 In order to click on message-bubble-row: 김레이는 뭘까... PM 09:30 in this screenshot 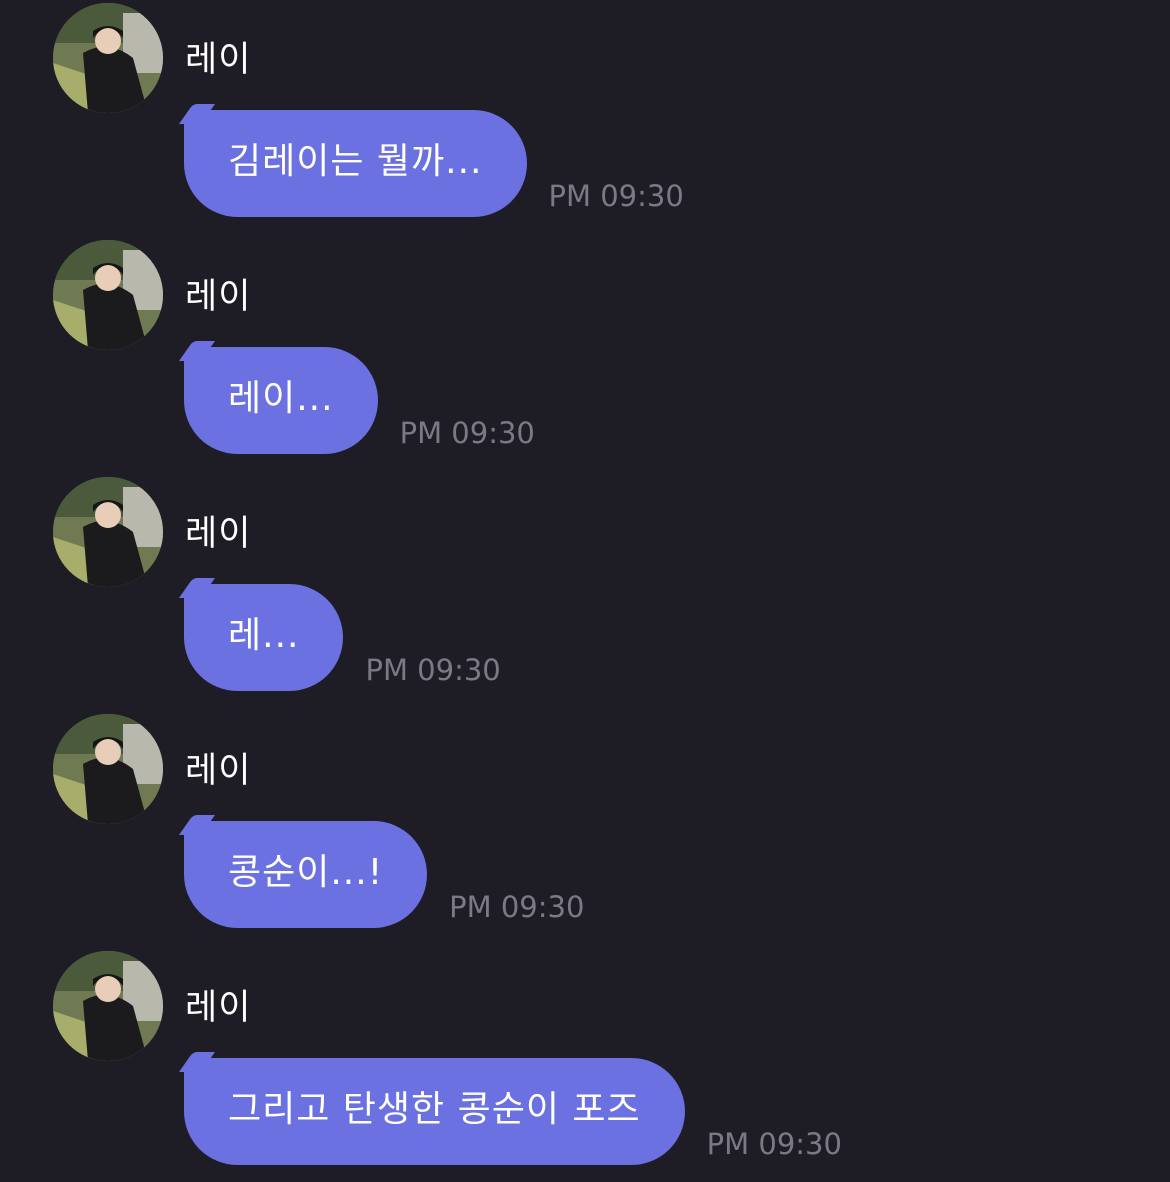, I will do `click(434, 163)`.